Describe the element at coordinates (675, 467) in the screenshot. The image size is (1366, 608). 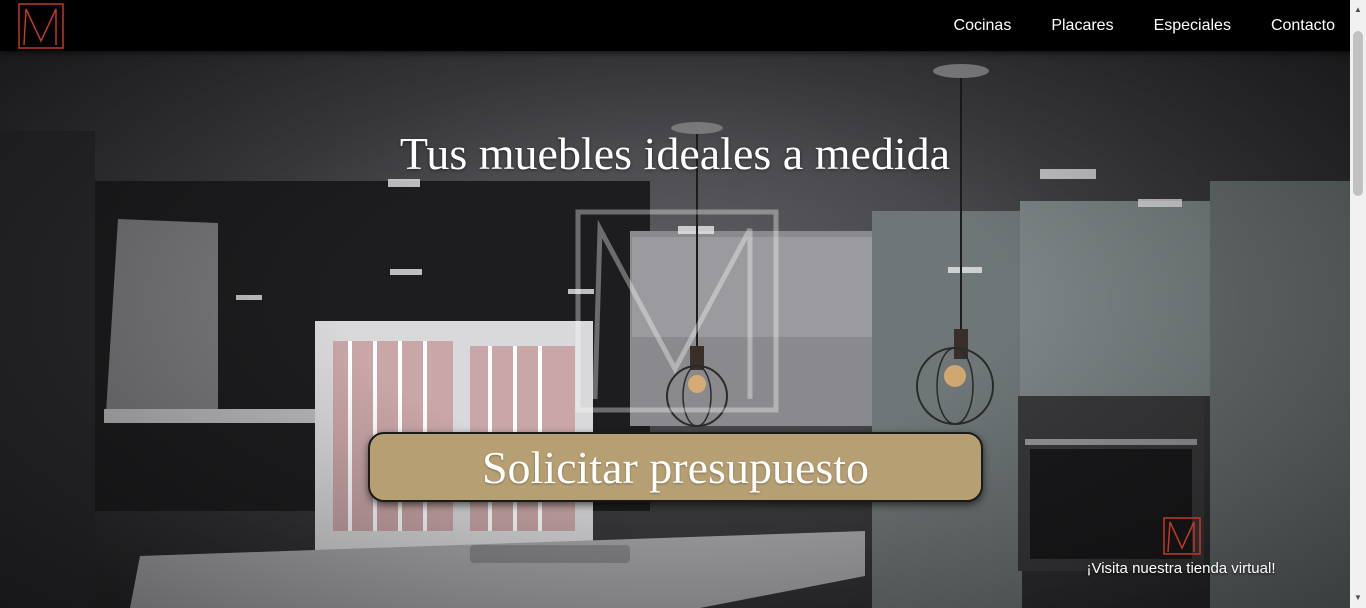
I see `request-quote-button: Solicitar presupuesto` at that location.